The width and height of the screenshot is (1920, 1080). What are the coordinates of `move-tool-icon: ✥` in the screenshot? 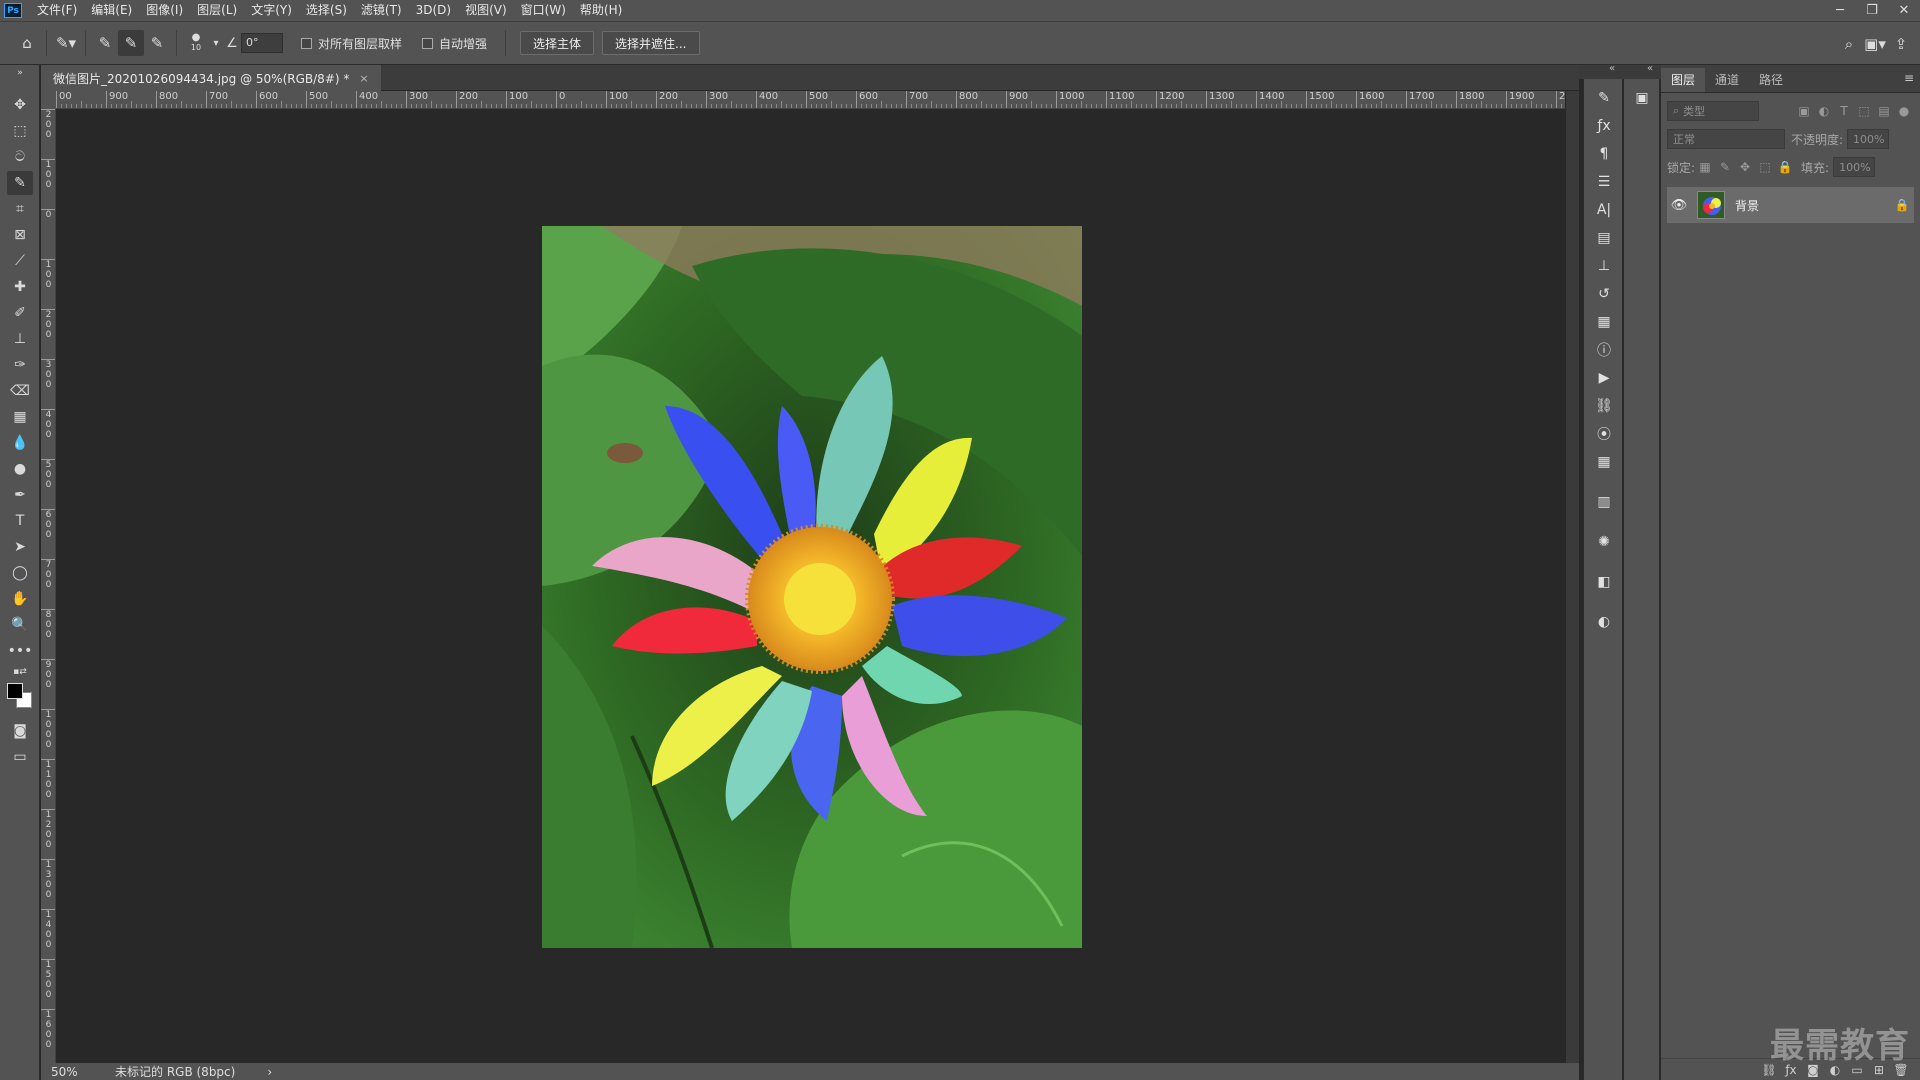 It's located at (20, 105).